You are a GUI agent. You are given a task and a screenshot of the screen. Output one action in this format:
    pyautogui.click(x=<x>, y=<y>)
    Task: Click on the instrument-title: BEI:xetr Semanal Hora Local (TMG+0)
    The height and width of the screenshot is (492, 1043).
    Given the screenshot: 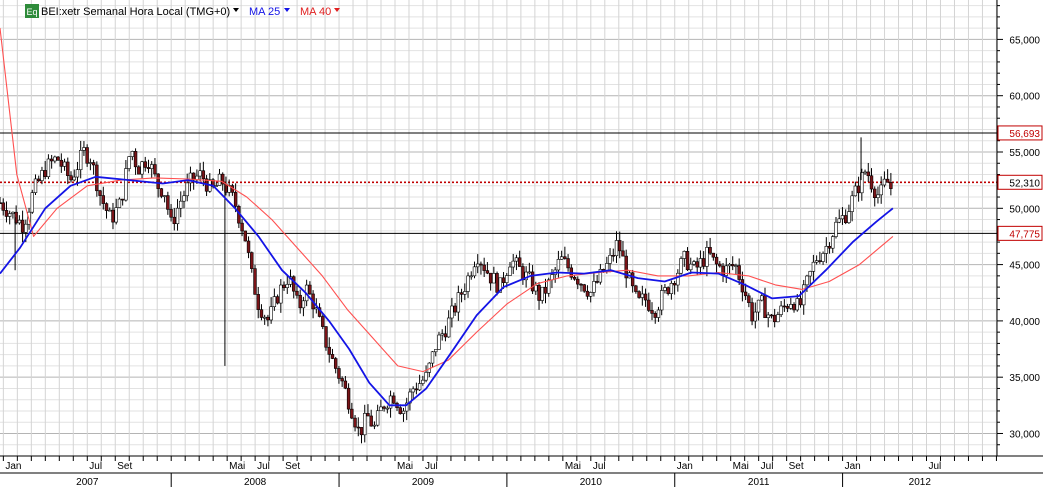 What is the action you would take?
    pyautogui.click(x=135, y=12)
    